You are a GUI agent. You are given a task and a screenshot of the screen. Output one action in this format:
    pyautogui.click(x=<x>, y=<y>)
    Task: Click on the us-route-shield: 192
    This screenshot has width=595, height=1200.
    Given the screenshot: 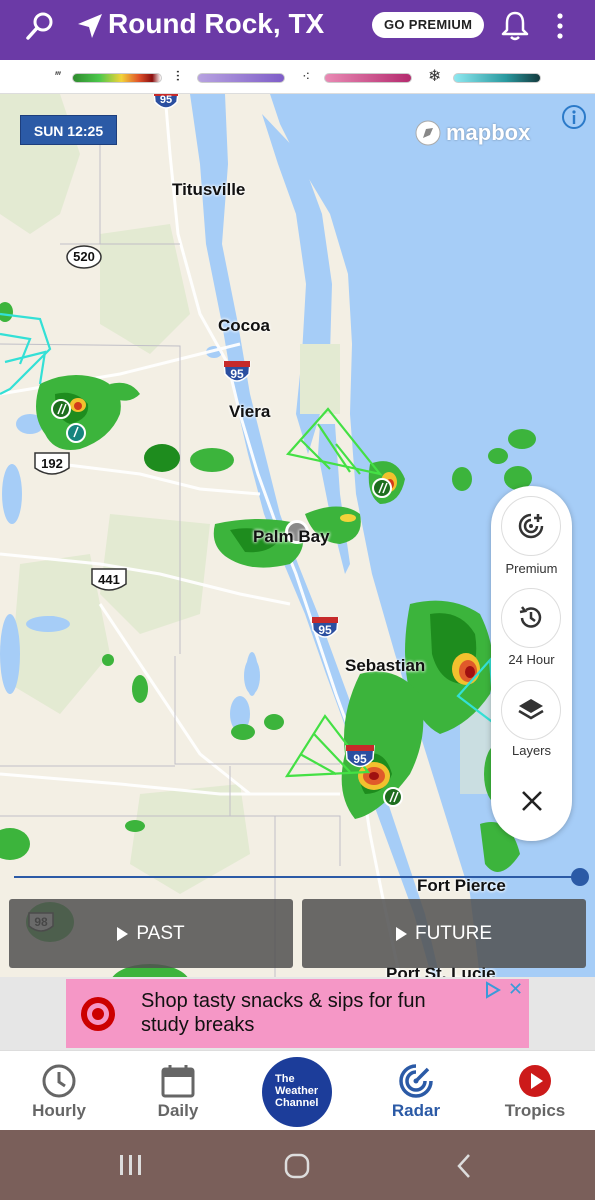 What is the action you would take?
    pyautogui.click(x=52, y=466)
    